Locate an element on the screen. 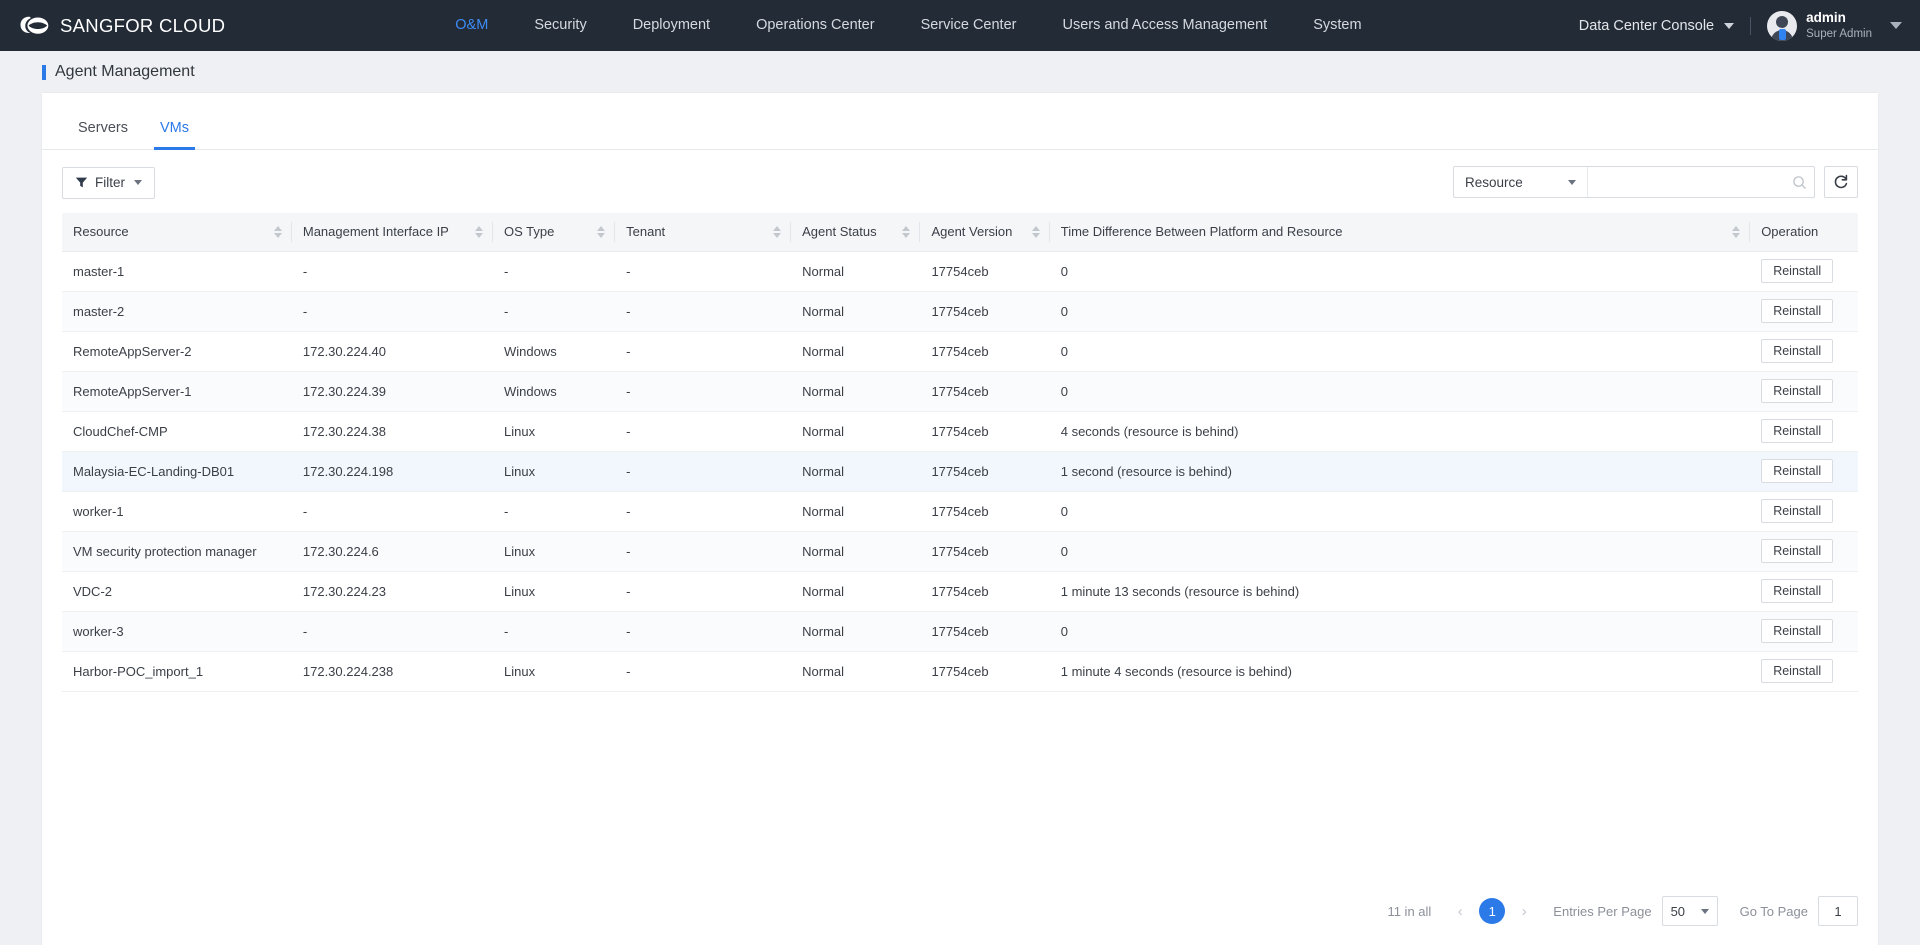 The image size is (1920, 945). pagination-next-button: › is located at coordinates (1524, 911).